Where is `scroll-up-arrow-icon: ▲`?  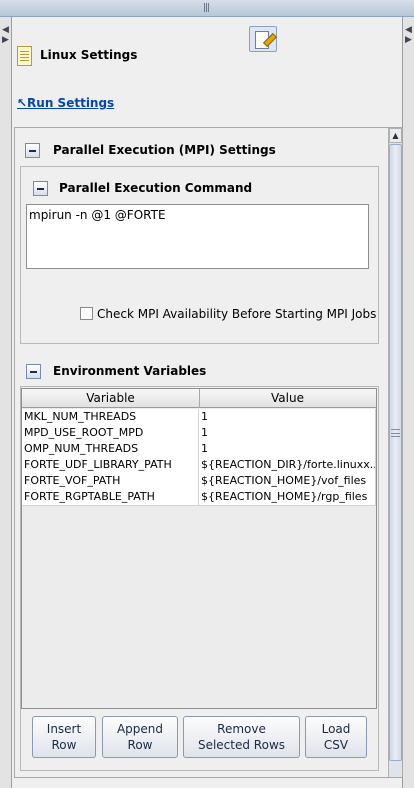
scroll-up-arrow-icon: ▲ is located at coordinates (395, 135).